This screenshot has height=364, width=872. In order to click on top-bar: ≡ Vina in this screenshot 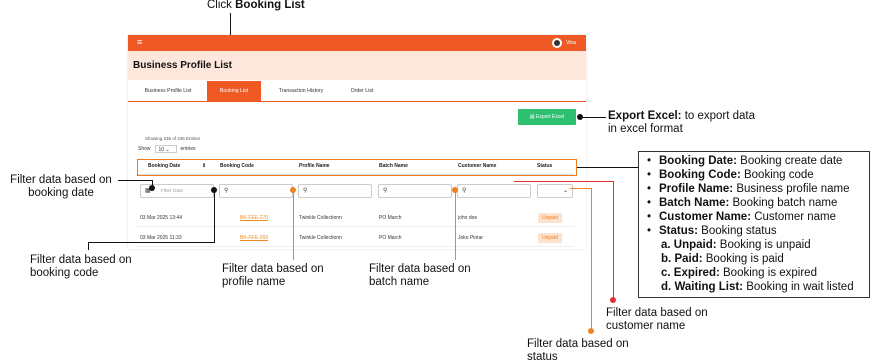, I will do `click(357, 43)`.